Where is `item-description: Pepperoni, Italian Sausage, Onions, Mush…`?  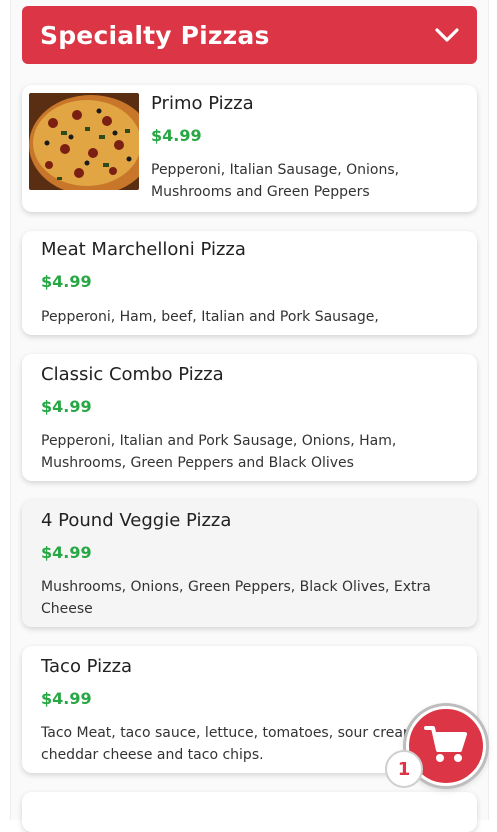
item-description: Pepperoni, Italian Sausage, Onions, Mush… is located at coordinates (275, 181).